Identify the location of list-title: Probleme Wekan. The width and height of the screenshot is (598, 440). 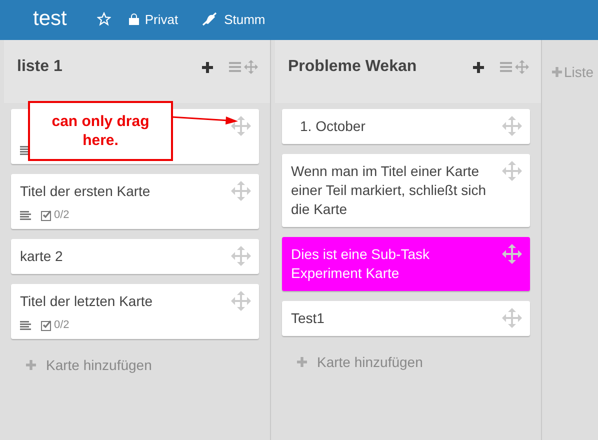
(353, 67).